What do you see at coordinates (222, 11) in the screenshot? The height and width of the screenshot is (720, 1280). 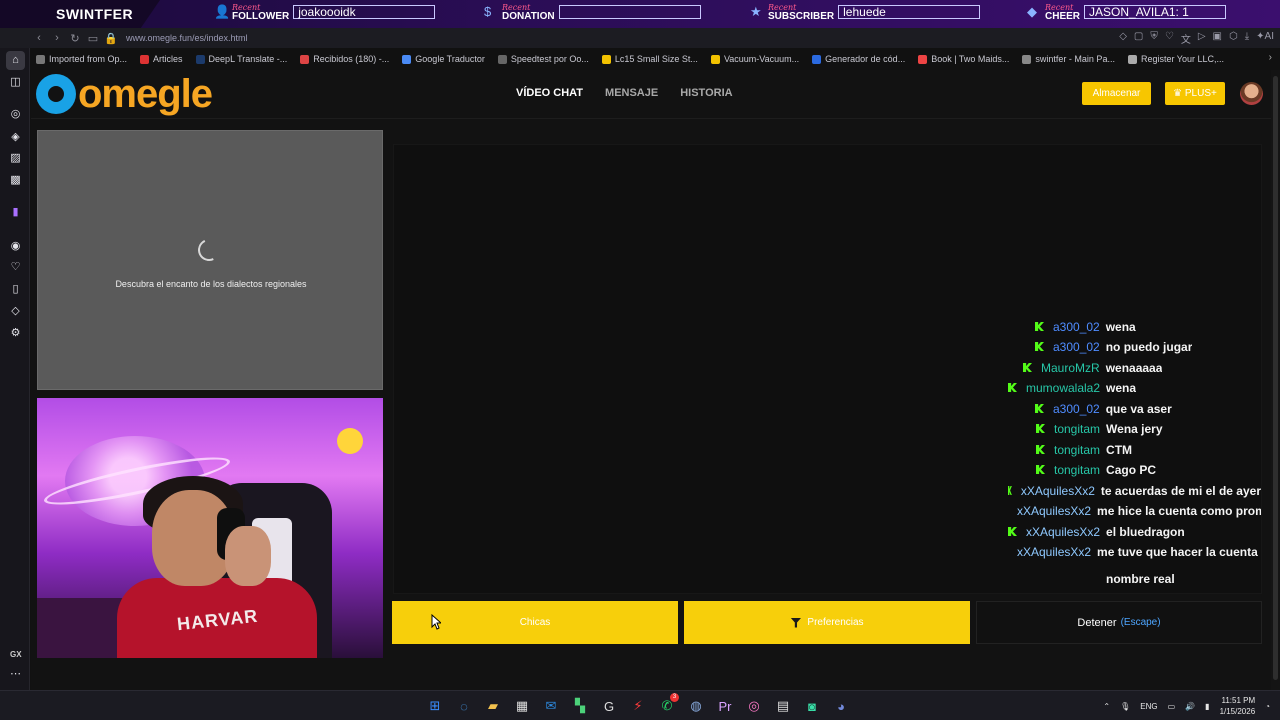 I see `follower-icon: 👤` at bounding box center [222, 11].